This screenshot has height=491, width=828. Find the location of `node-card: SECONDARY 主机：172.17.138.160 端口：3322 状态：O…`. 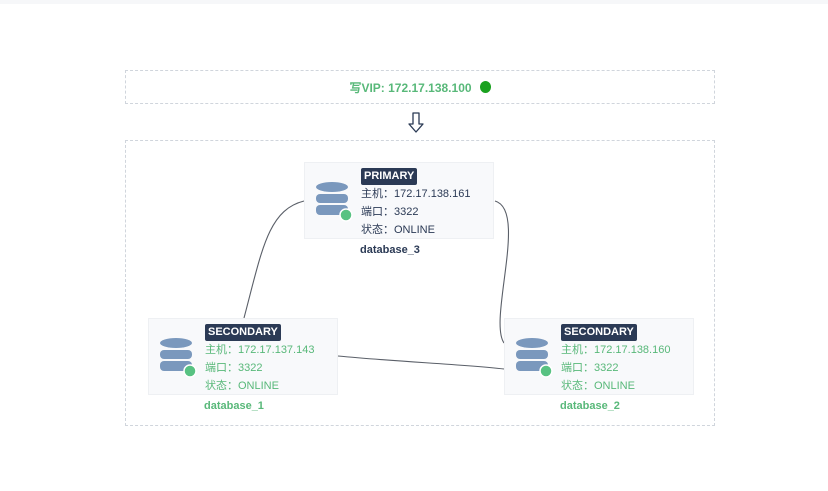

node-card: SECONDARY 主机：172.17.138.160 端口：3322 状态：O… is located at coordinates (599, 356).